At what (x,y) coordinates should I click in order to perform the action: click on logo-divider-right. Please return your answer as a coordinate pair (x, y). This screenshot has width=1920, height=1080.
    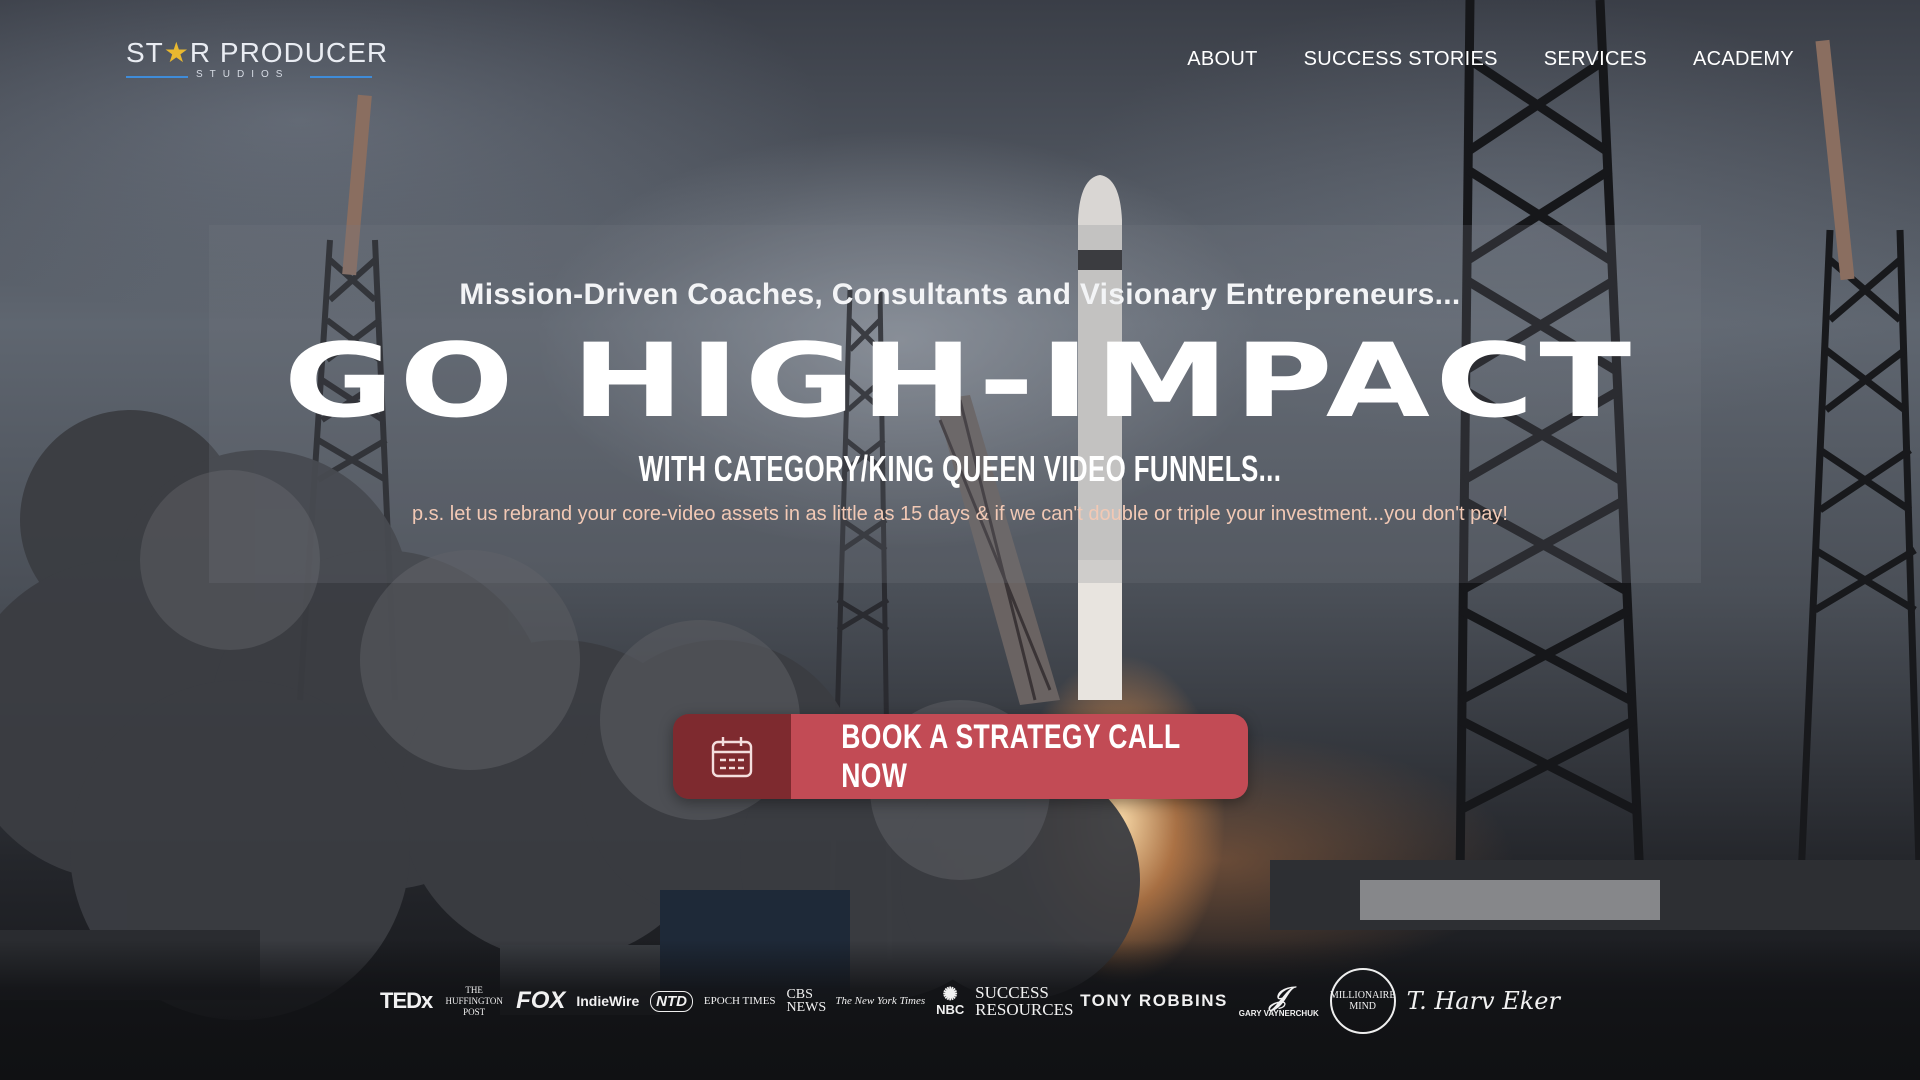
    Looking at the image, I should click on (341, 77).